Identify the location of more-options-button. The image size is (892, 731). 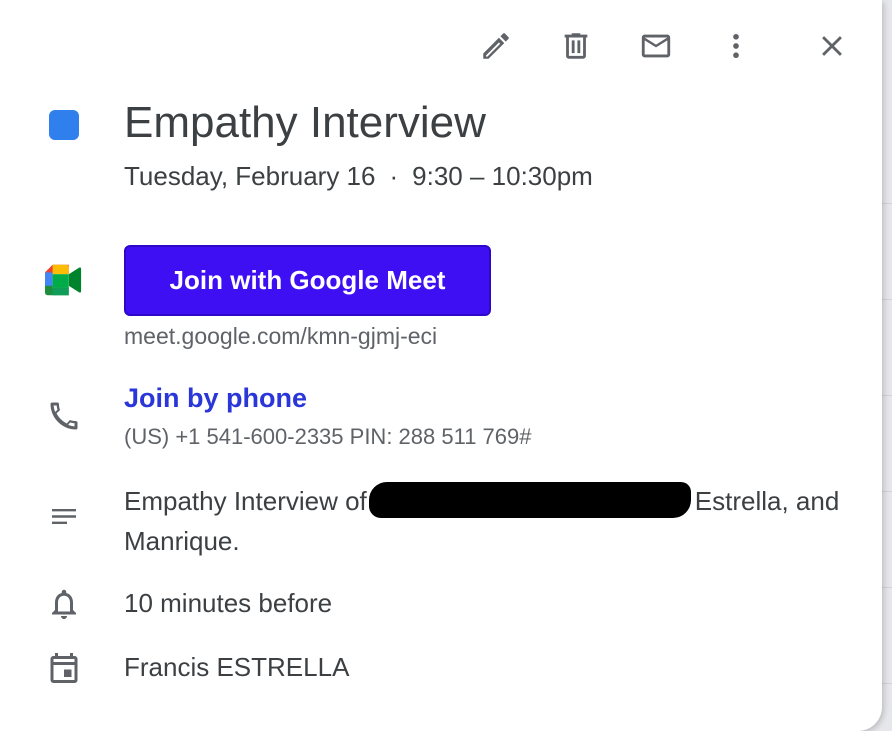
(736, 46).